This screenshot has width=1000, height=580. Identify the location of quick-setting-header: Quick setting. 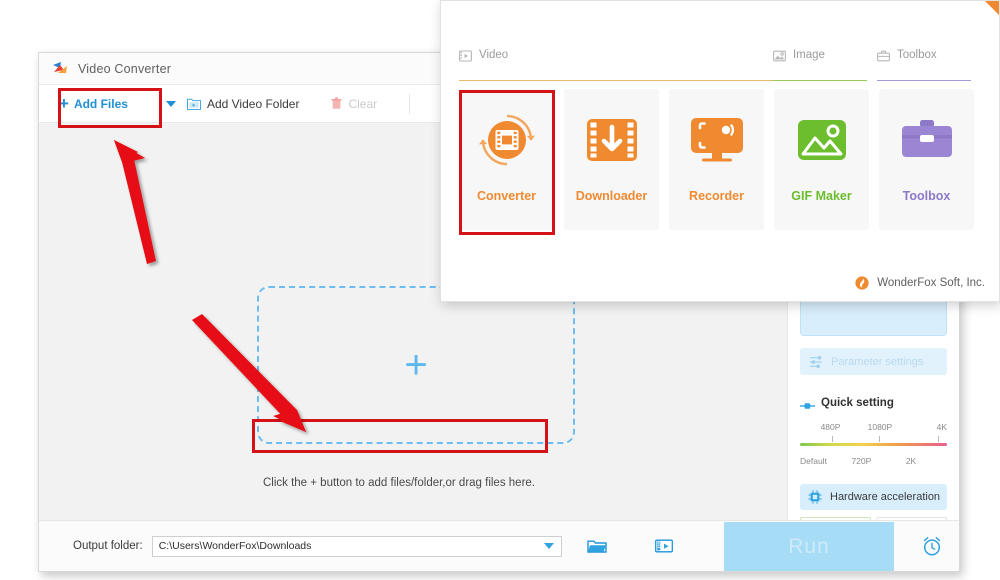
(873, 403).